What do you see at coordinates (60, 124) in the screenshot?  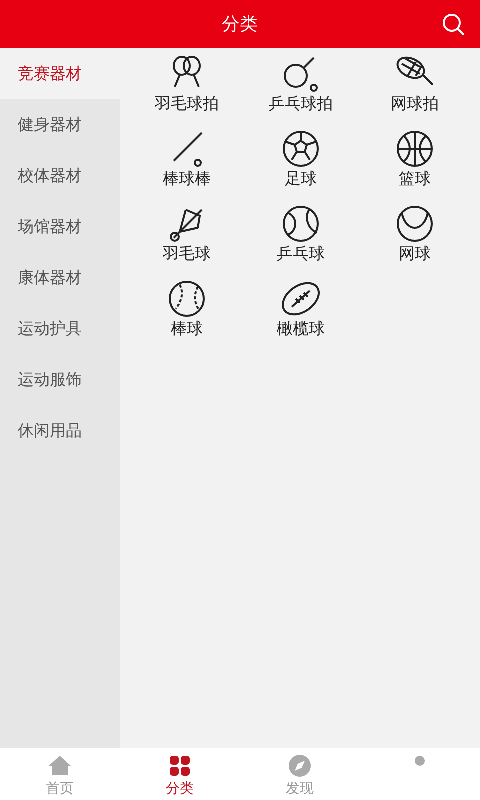 I see `category-item: 健身器材` at bounding box center [60, 124].